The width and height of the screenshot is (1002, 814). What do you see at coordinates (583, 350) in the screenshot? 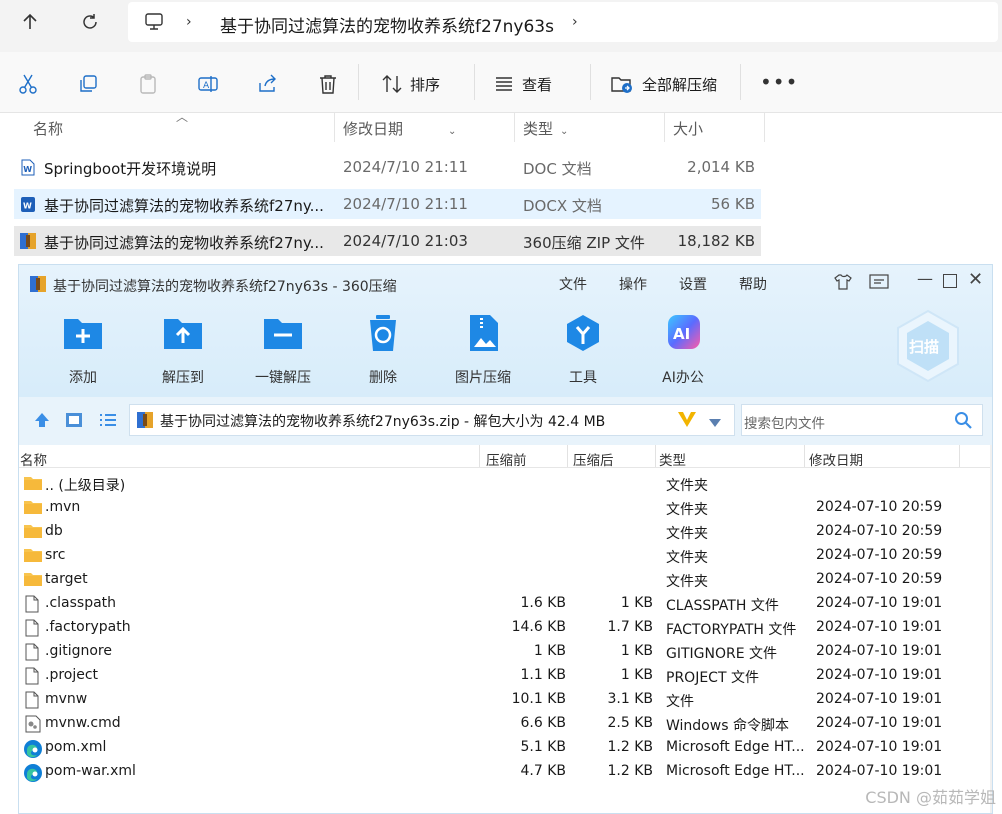
I see `tools-button: 工具` at bounding box center [583, 350].